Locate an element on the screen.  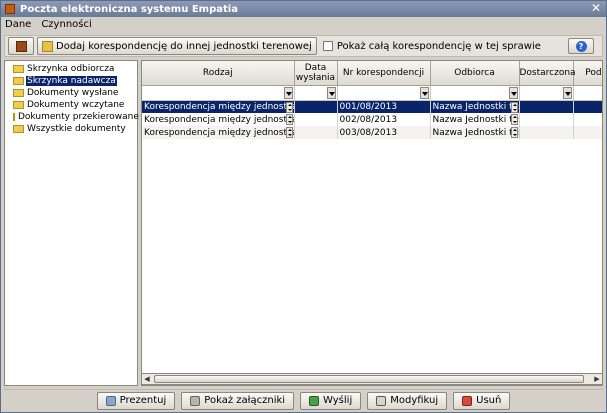
send-icon is located at coordinates (314, 400).